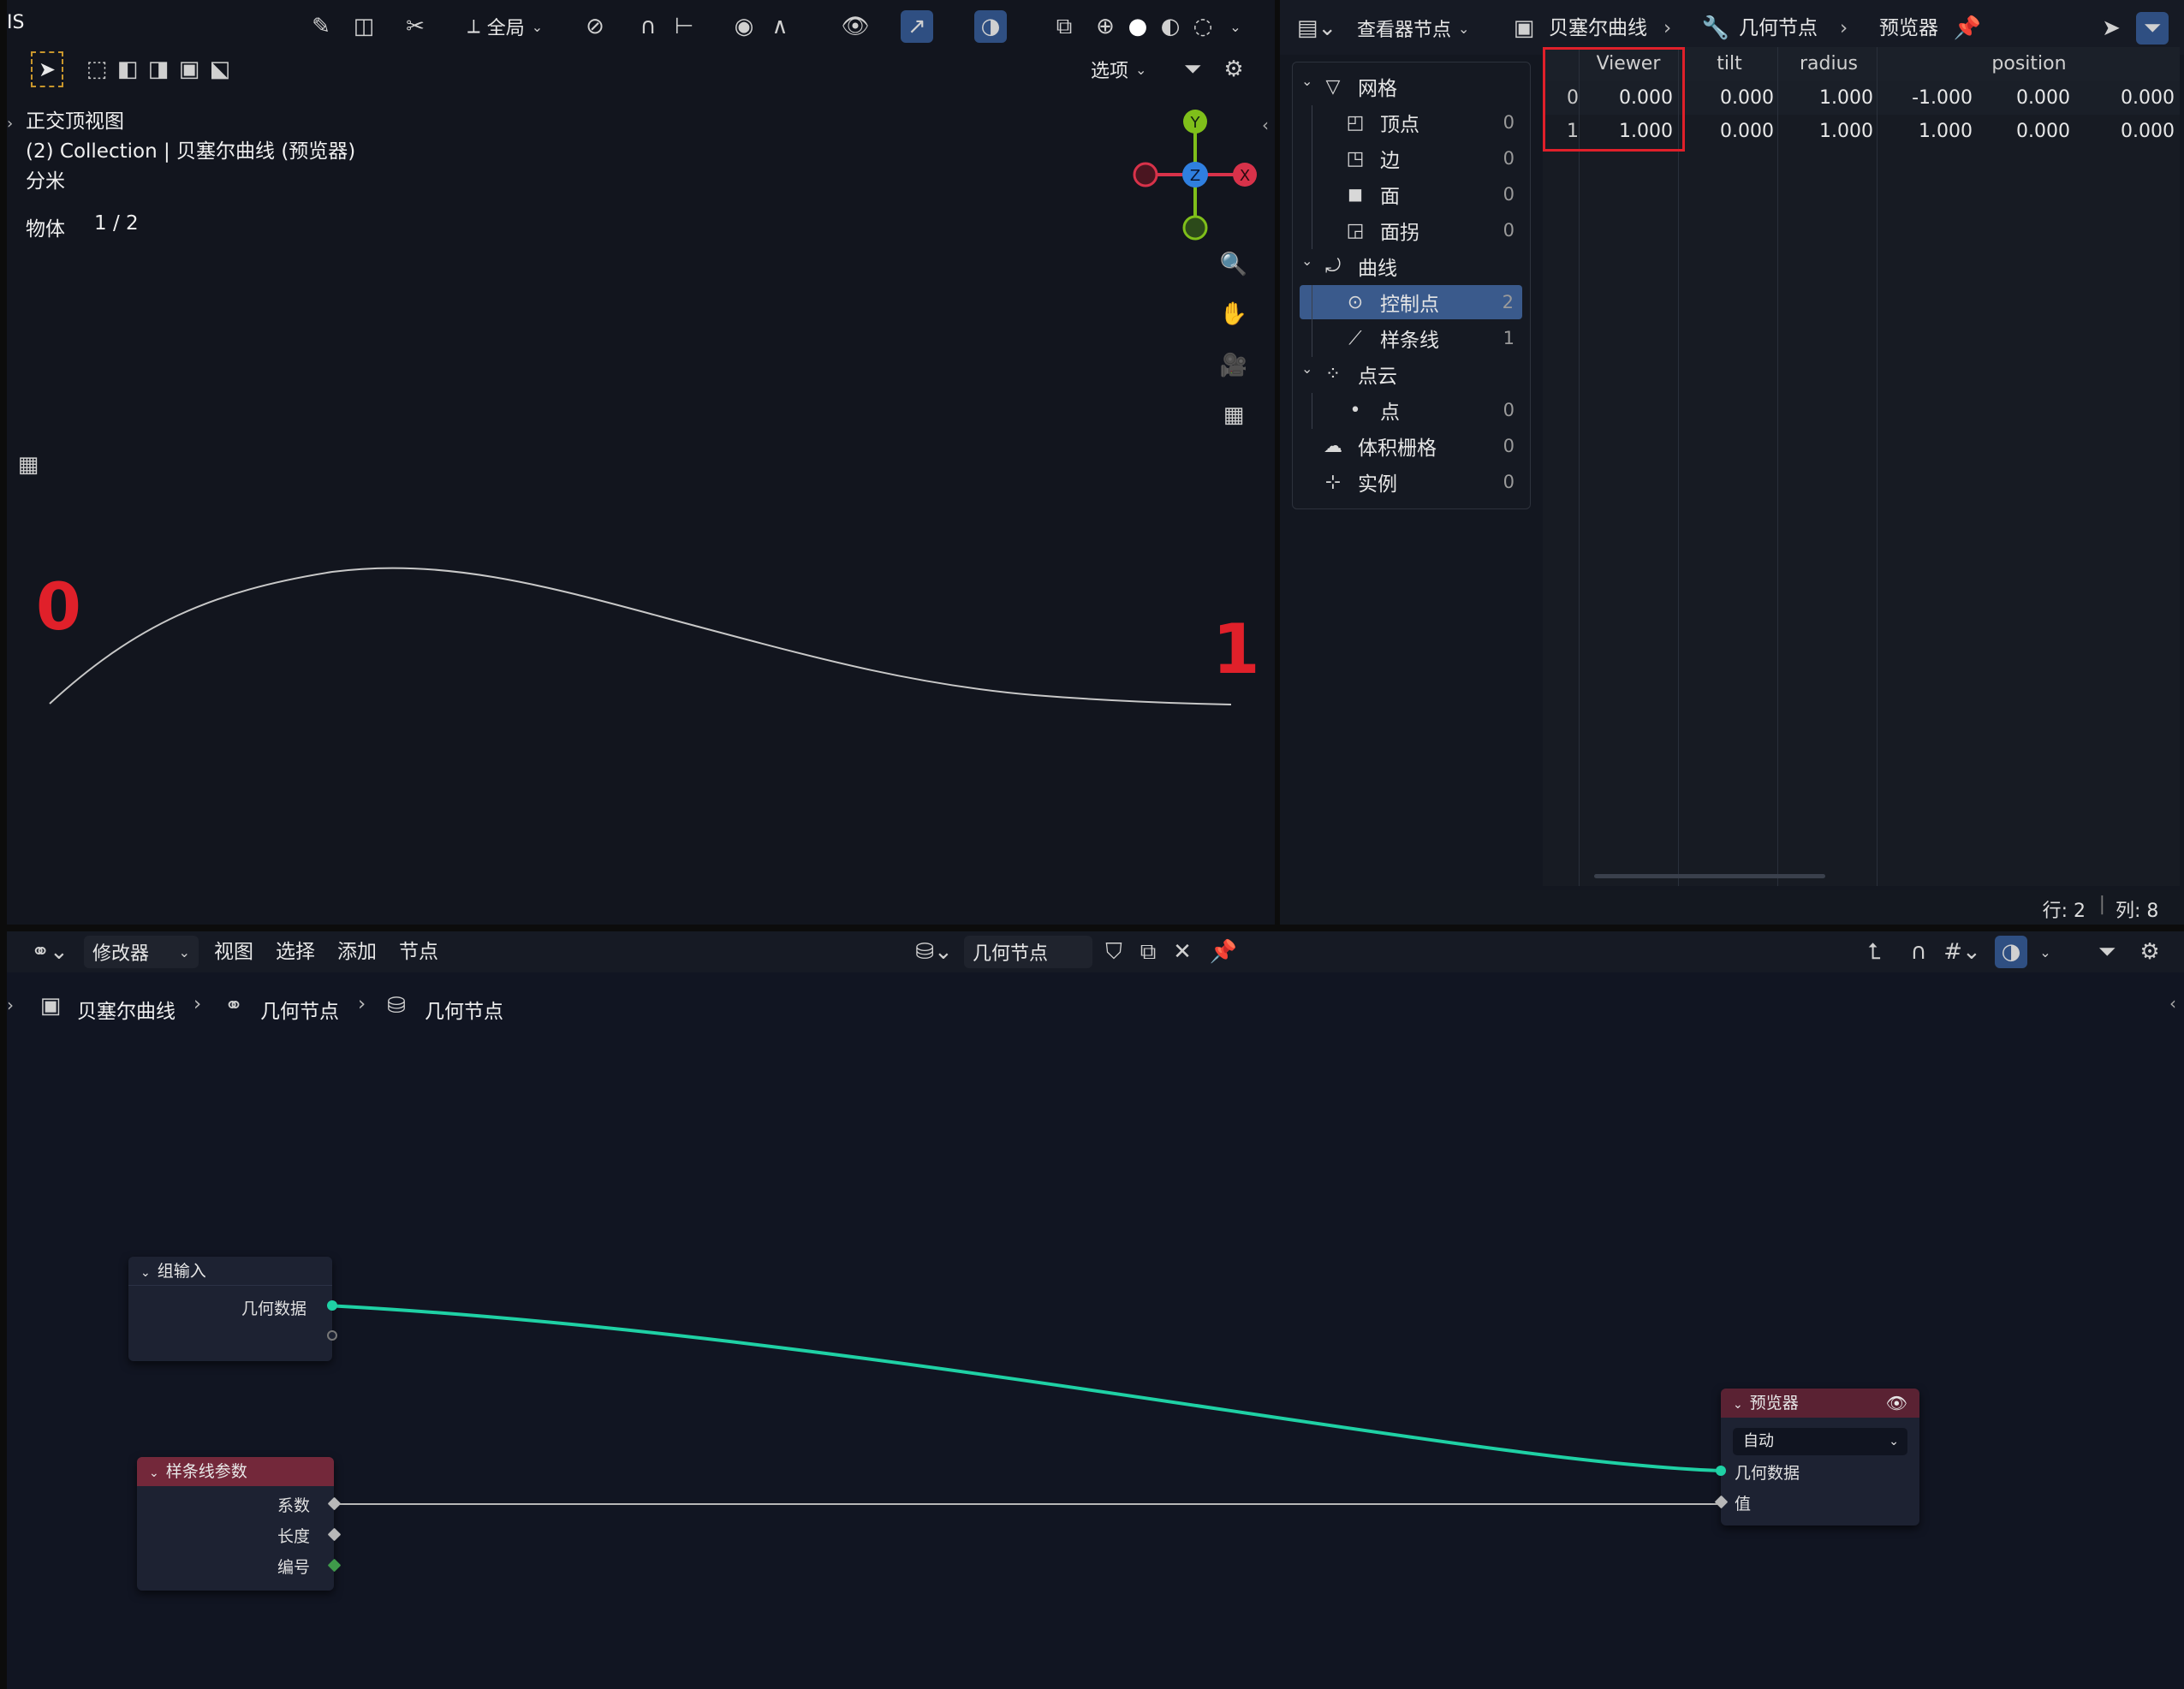 Image resolution: width=2184 pixels, height=1689 pixels. I want to click on selected-only-icon: ➤, so click(2111, 28).